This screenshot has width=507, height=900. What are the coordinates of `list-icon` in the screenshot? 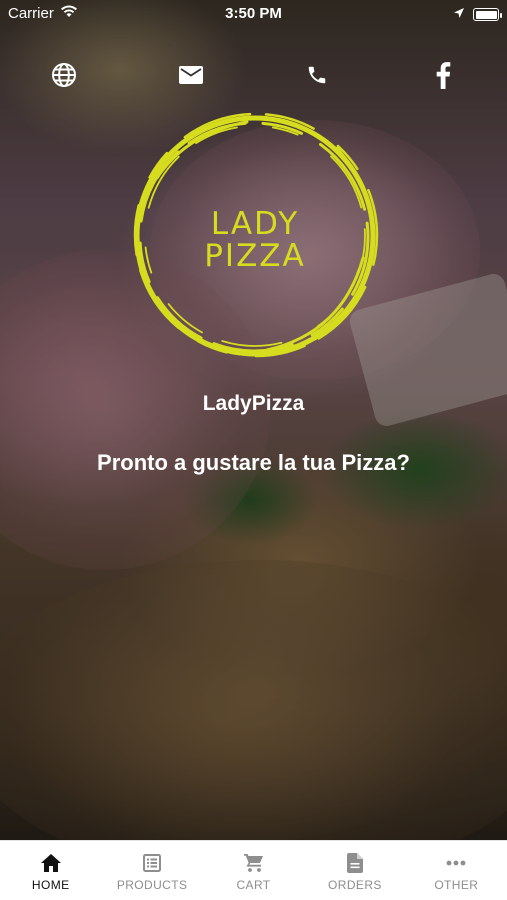 It's located at (152, 863).